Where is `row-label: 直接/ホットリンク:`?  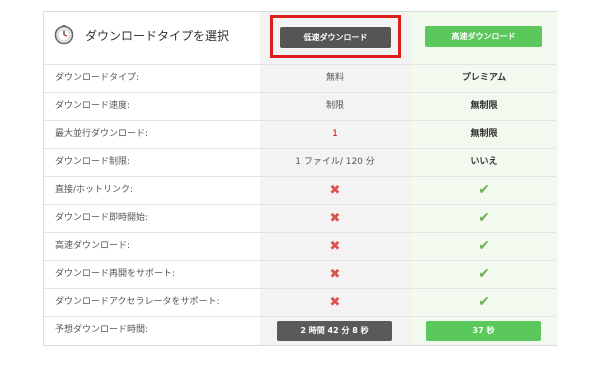 row-label: 直接/ホットリンク: is located at coordinates (94, 190).